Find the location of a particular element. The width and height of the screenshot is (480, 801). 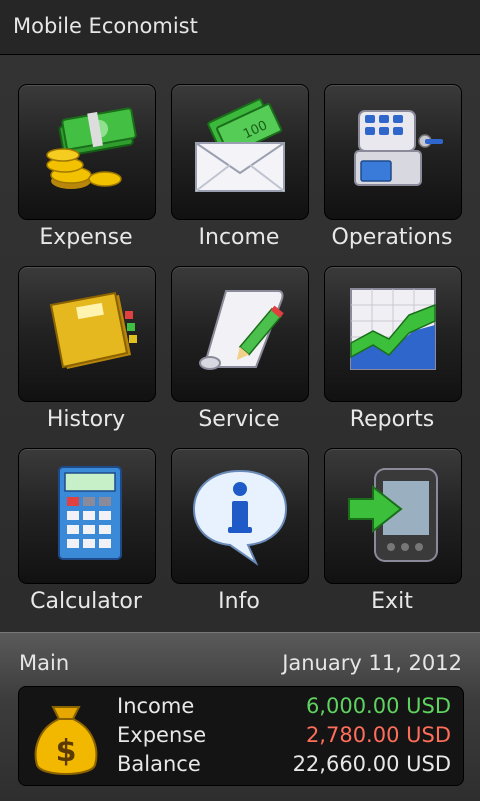

tile-label-reports: Reports is located at coordinates (392, 419).